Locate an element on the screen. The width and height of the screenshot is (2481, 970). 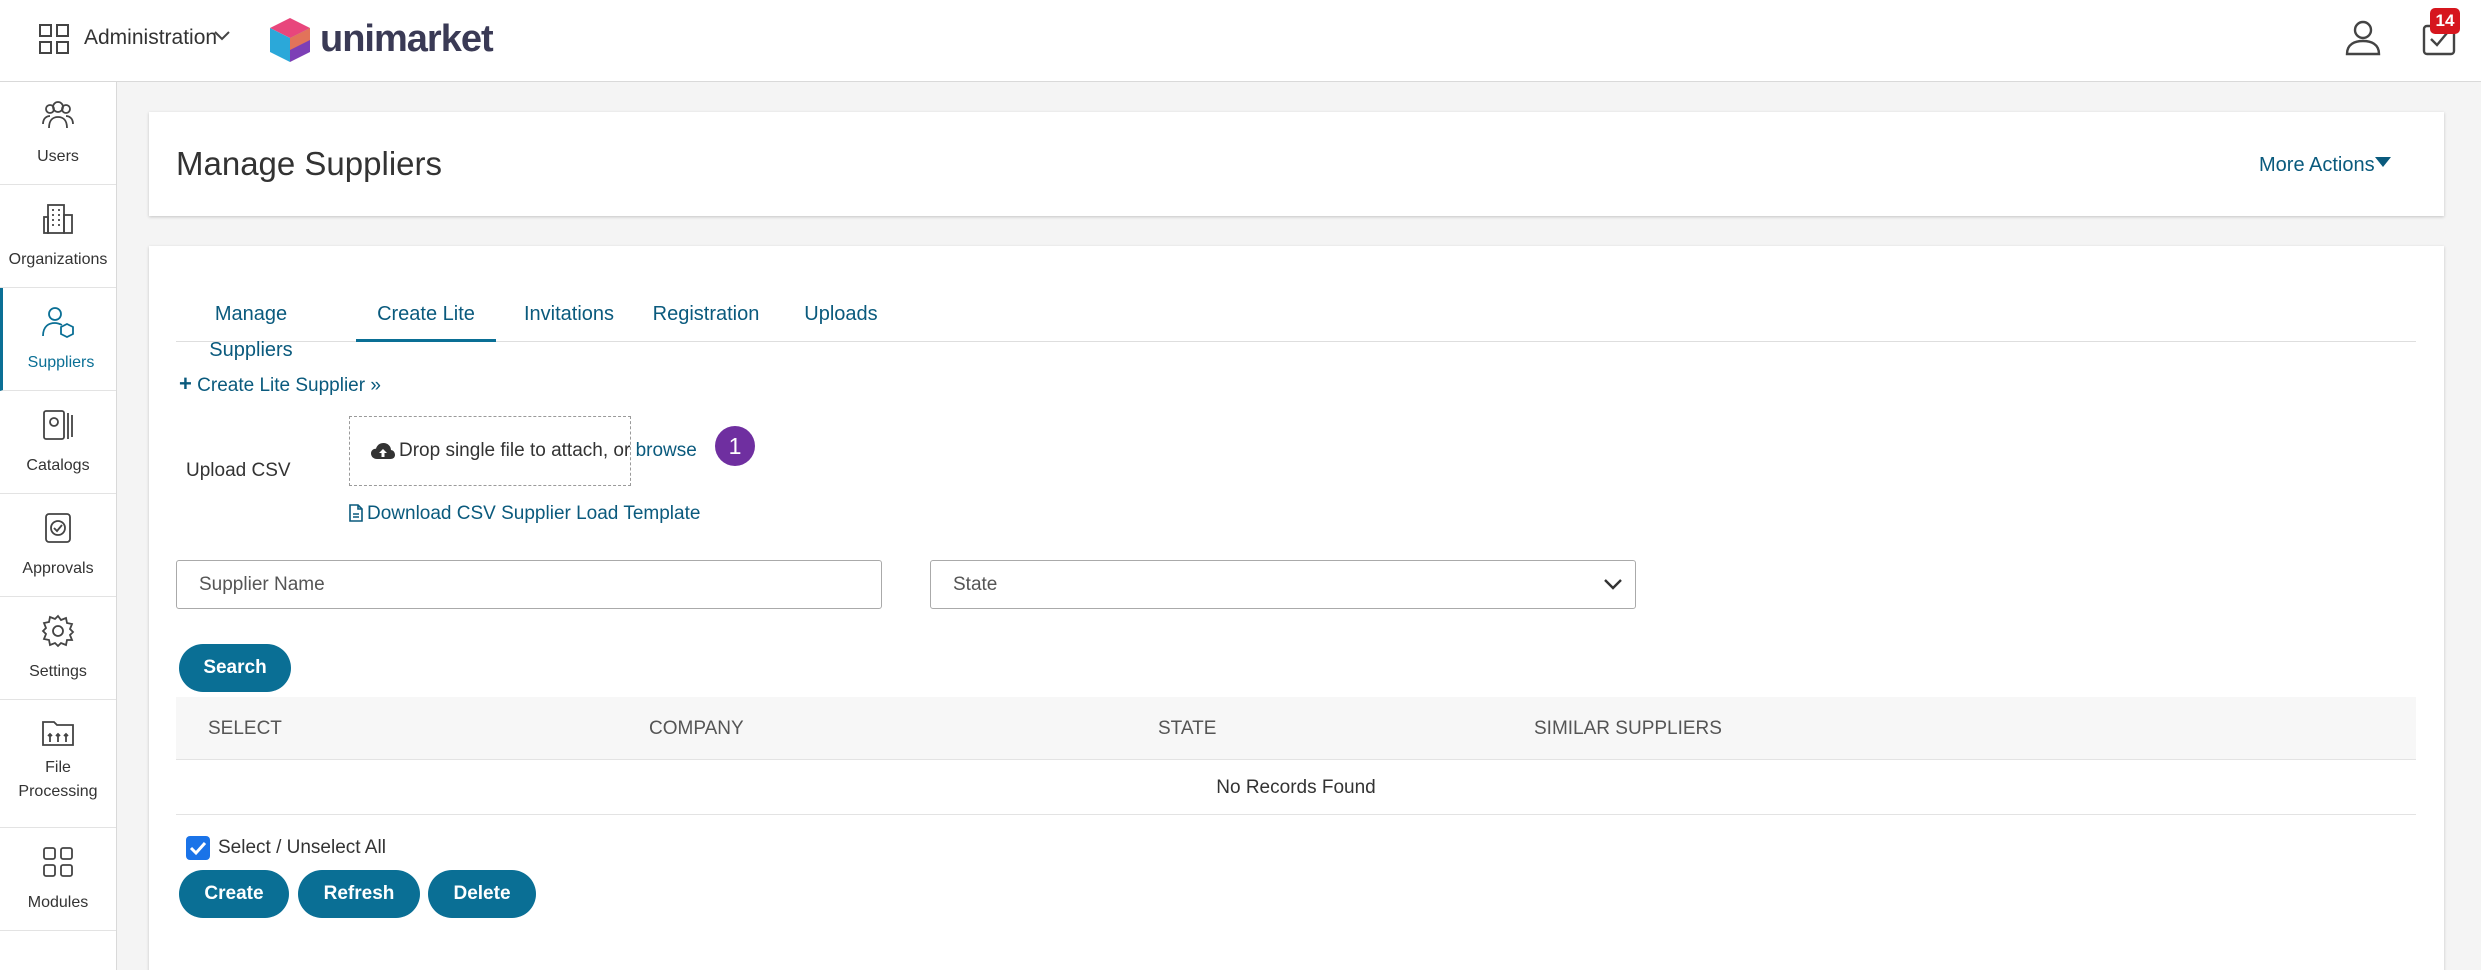
tab-registration: Registration is located at coordinates (706, 319).